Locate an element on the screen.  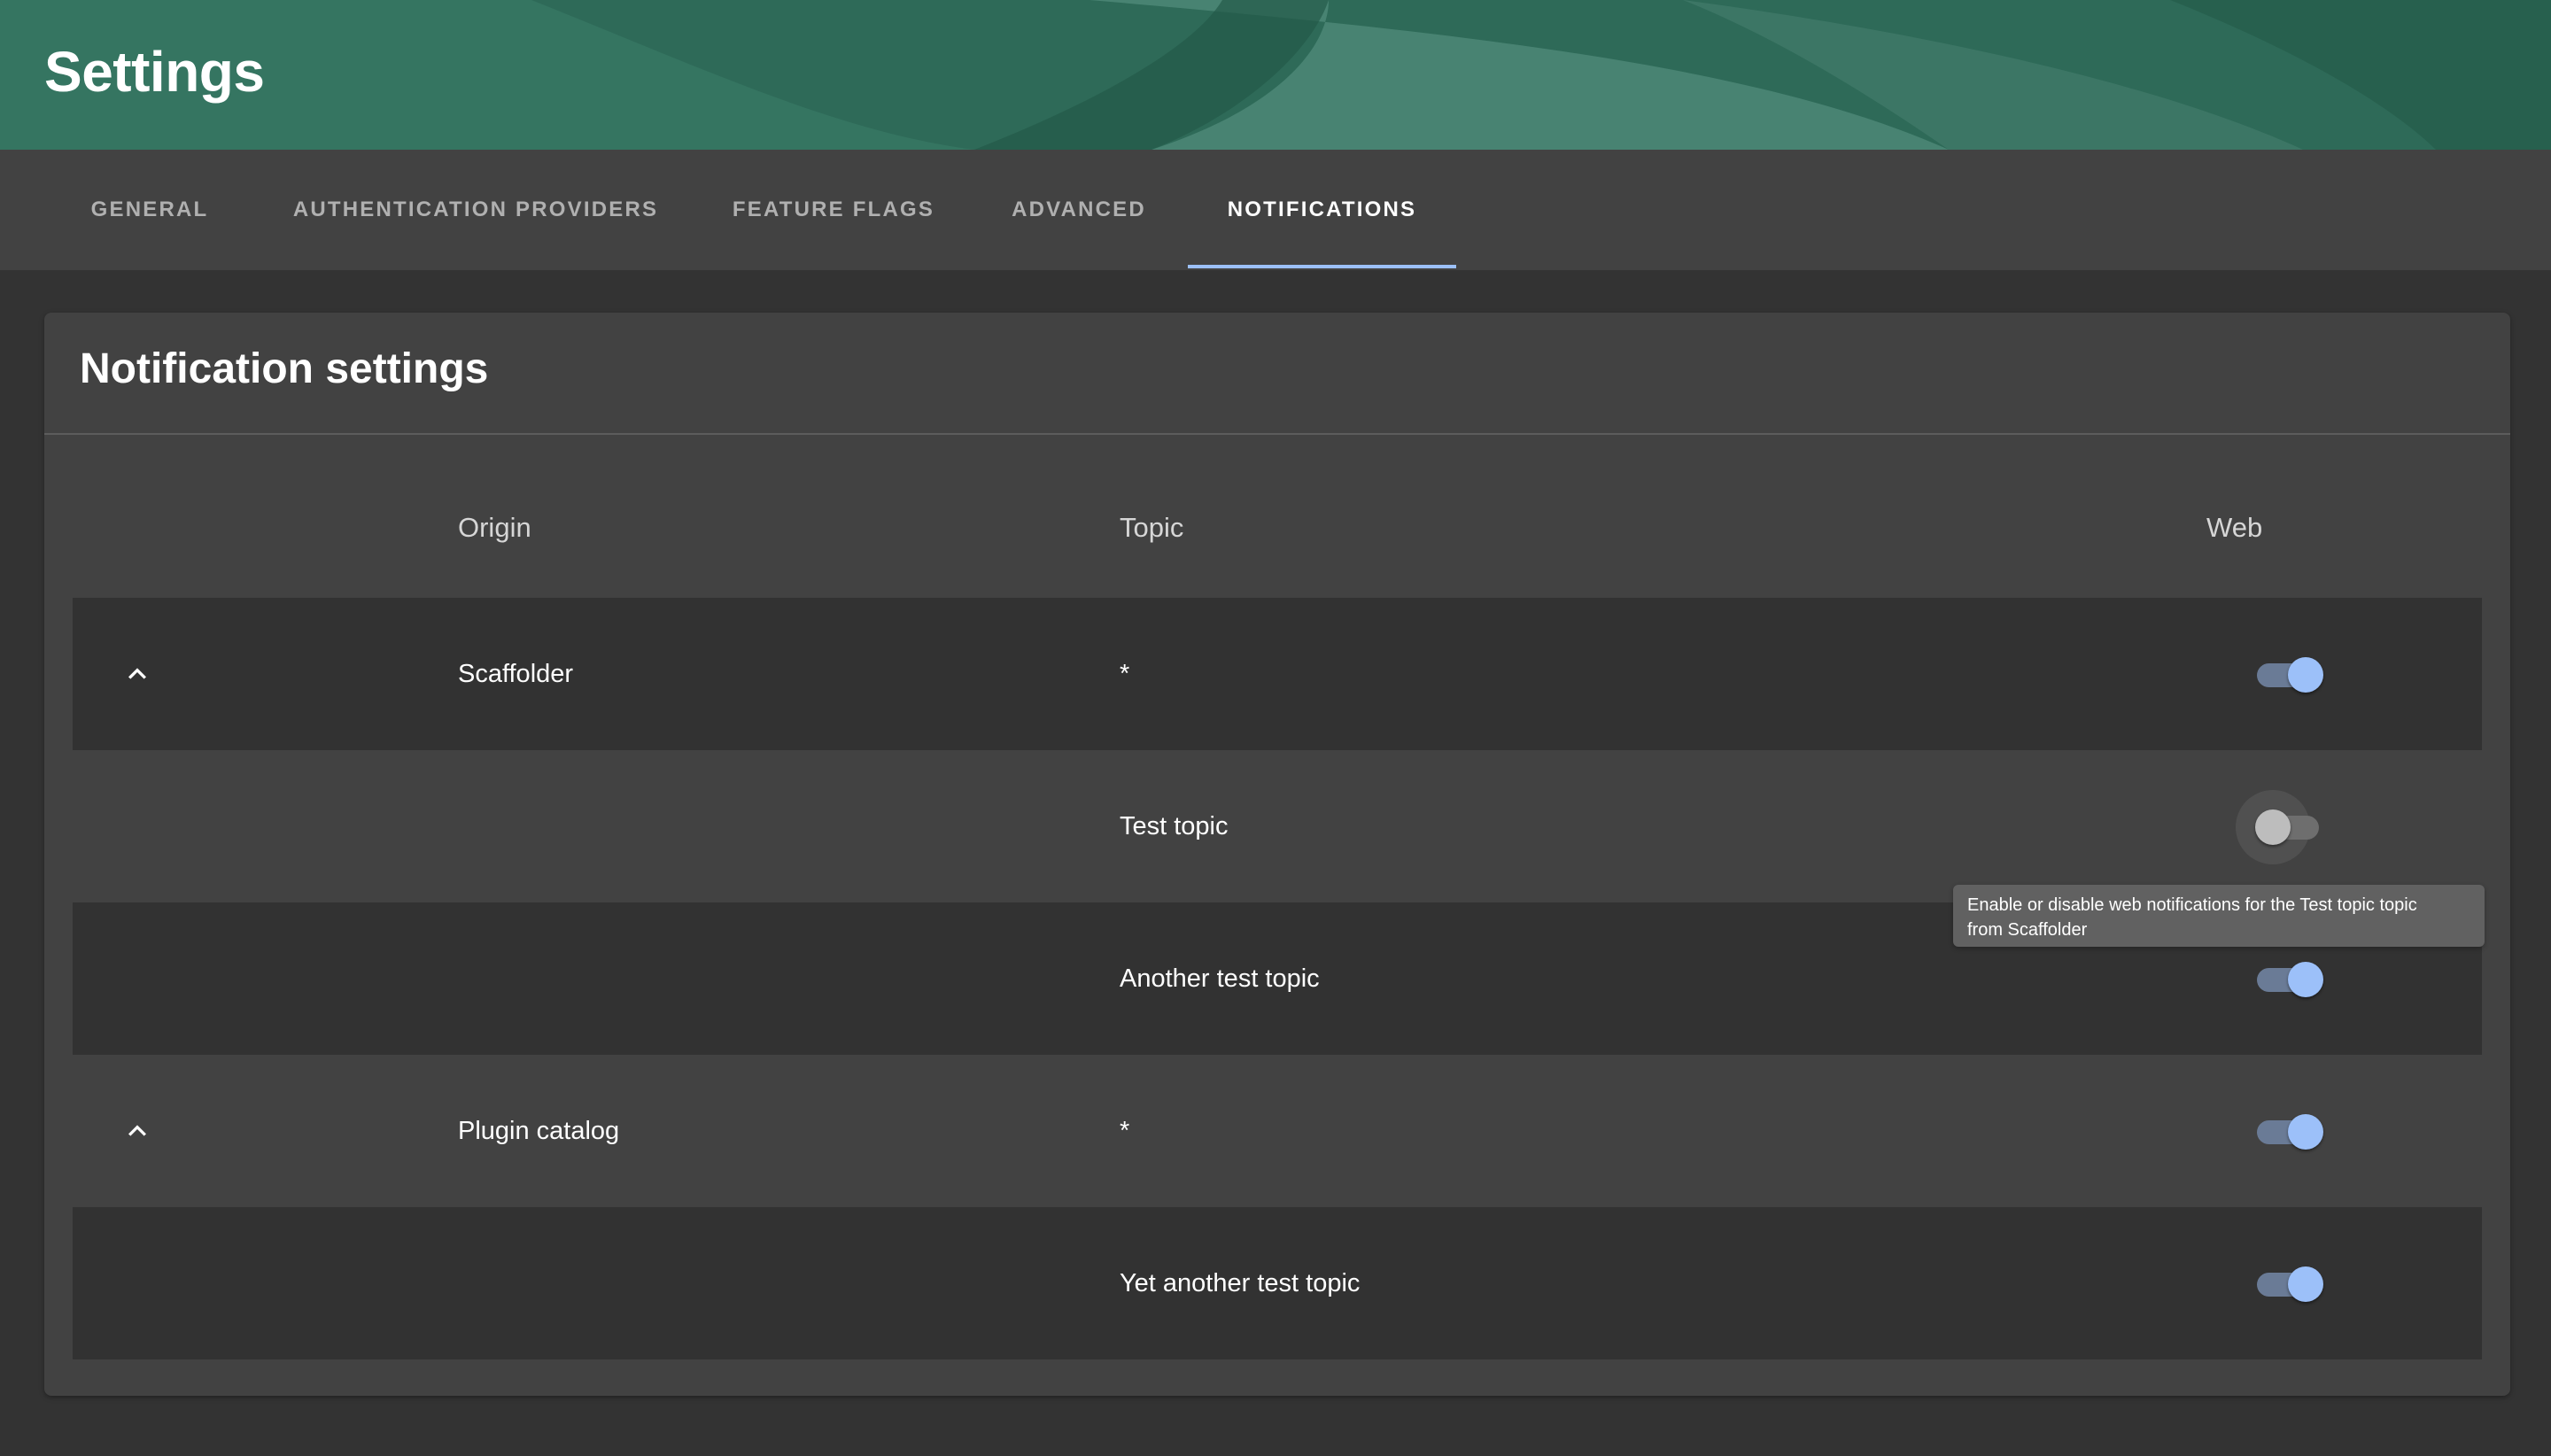
topic-cell: Test topic is located at coordinates (1175, 825).